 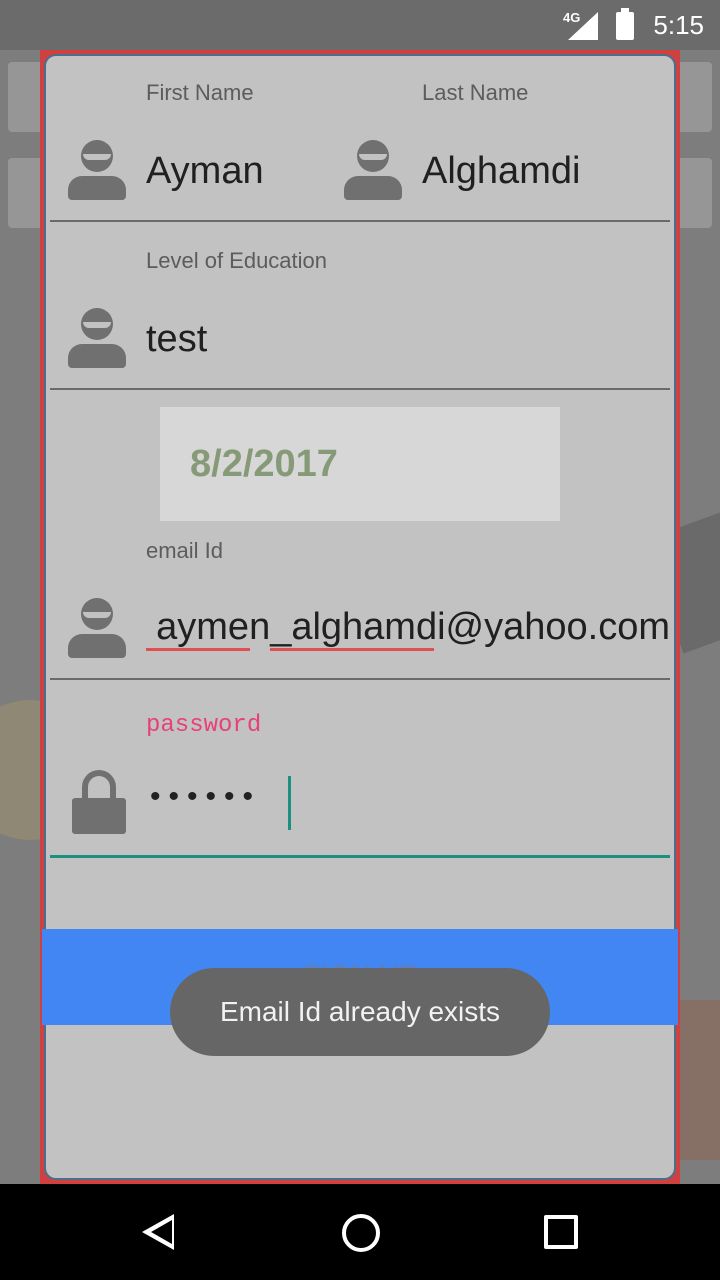 I want to click on education-input: test, so click(x=176, y=339).